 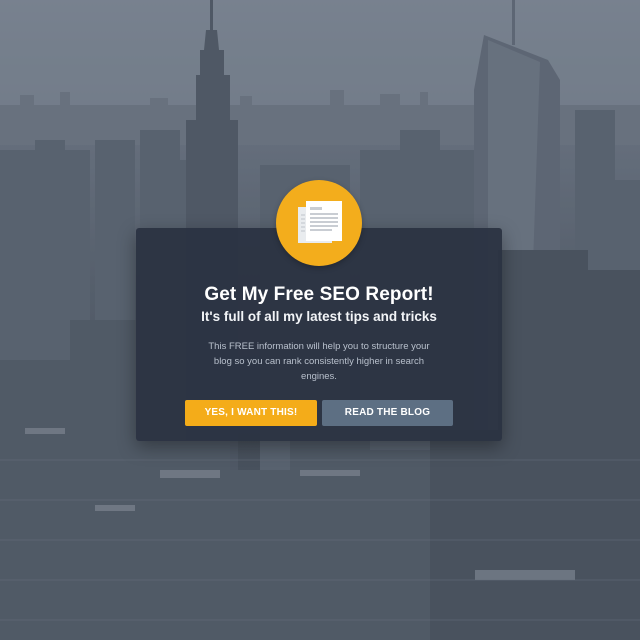 I want to click on popup-title: Get My Free SEO Report!, so click(x=319, y=294).